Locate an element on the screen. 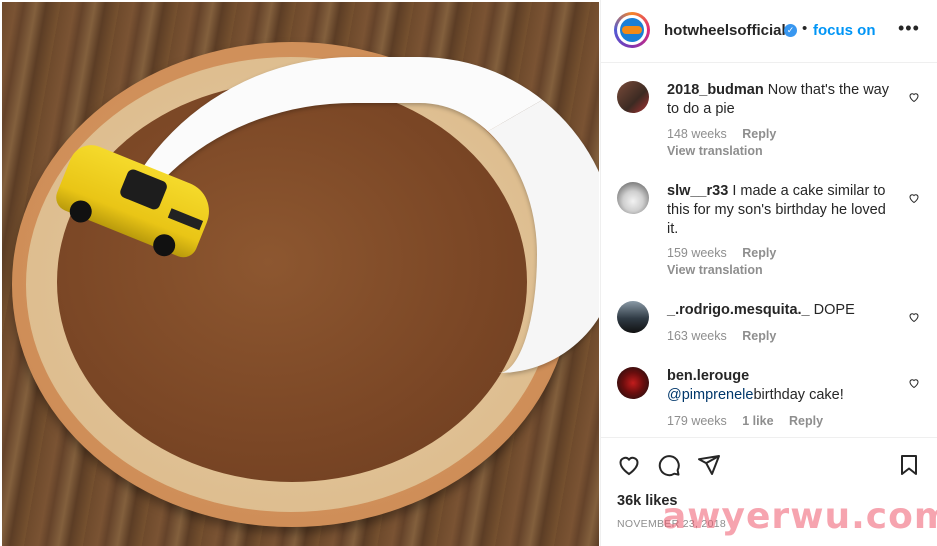 Image resolution: width=937 pixels, height=546 pixels. post-header: hotwheelsofficial ✓ • focus on ••• is located at coordinates (769, 31).